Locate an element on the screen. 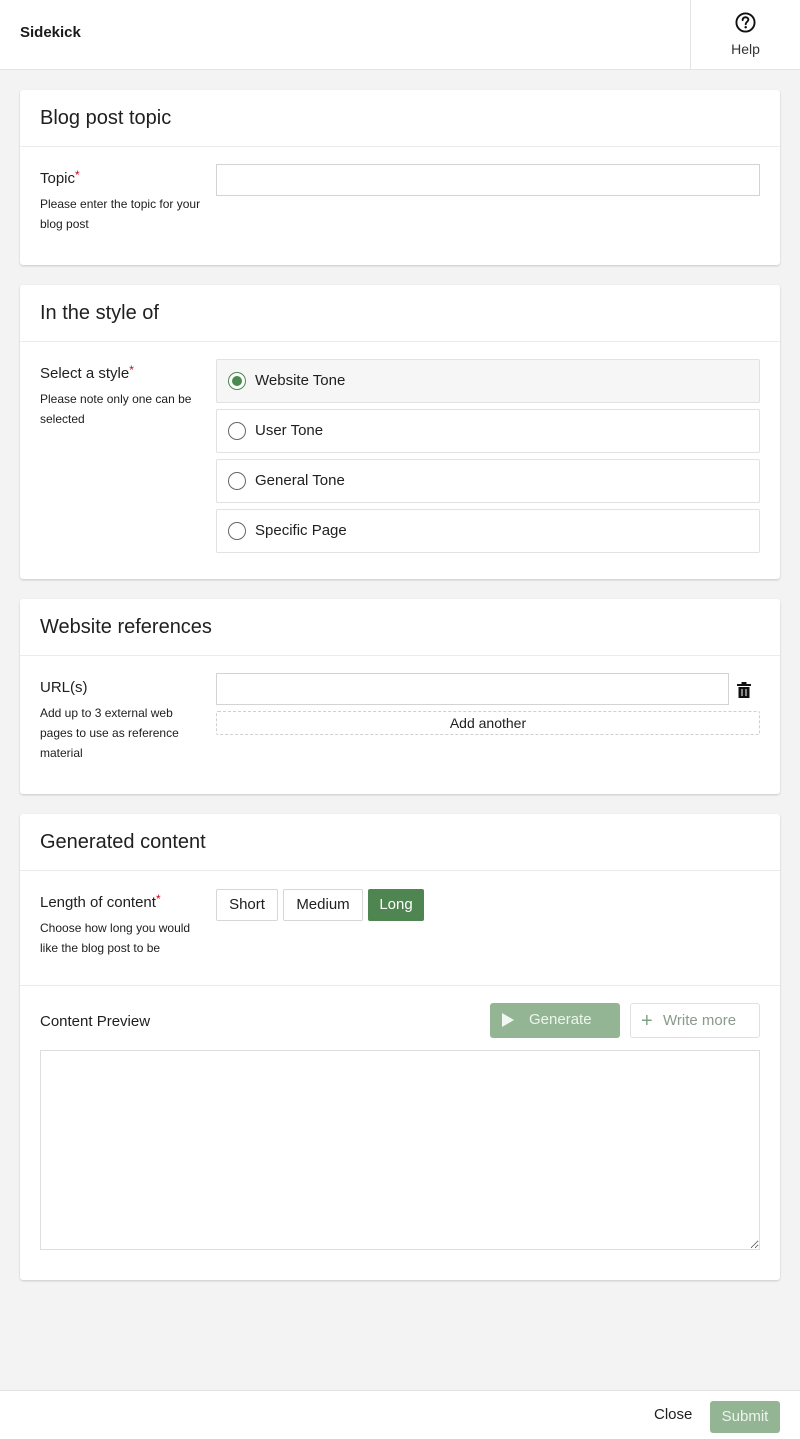  length-label: Length of content* is located at coordinates (100, 901).